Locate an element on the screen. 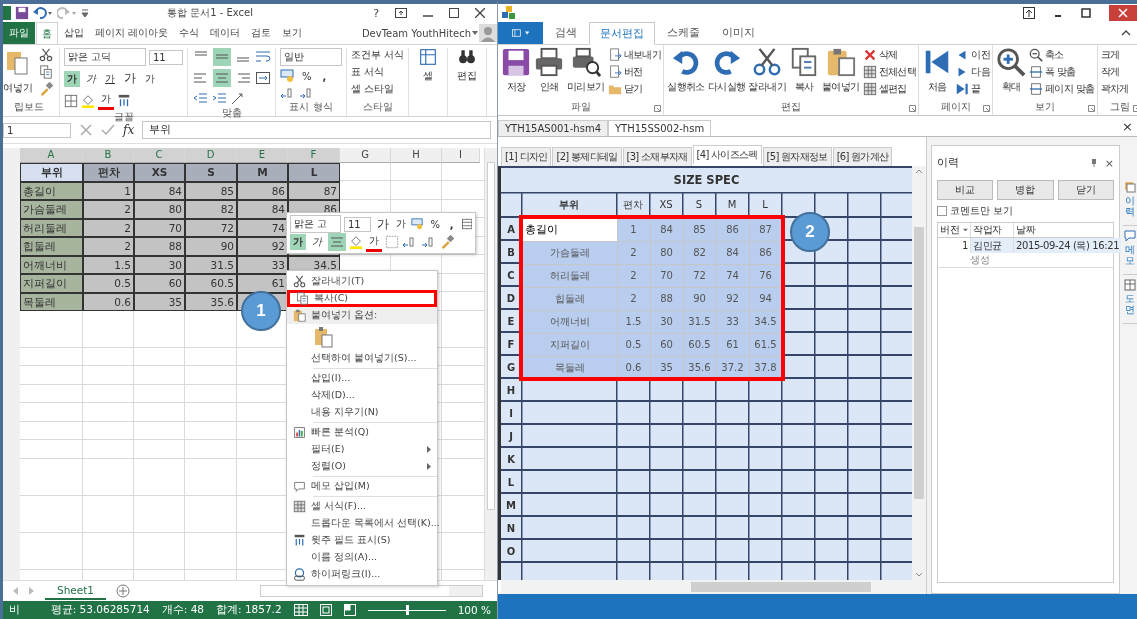 The height and width of the screenshot is (619, 1137). font-size-dropdown: 11 is located at coordinates (357, 224).